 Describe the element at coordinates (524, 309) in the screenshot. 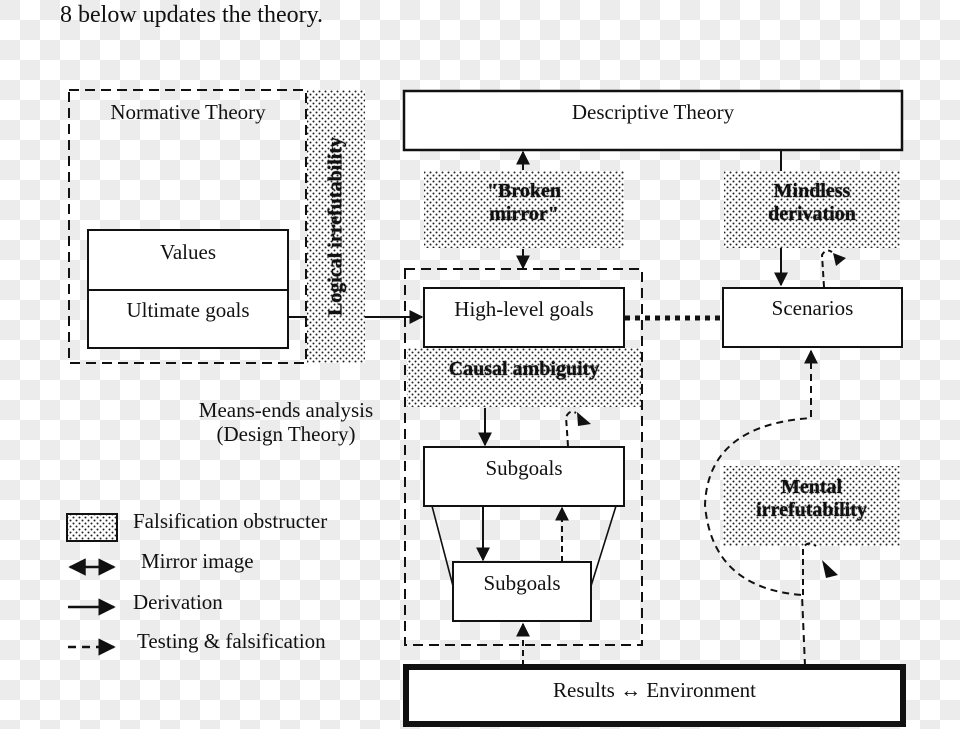

I see `high-level-goals-label: High-level goals` at that location.